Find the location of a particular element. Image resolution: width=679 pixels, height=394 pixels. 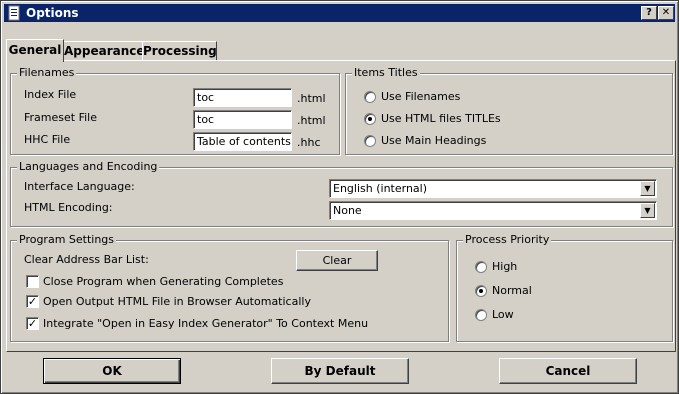

process-priority-group: Process Priority High Normal Low is located at coordinates (564, 287).